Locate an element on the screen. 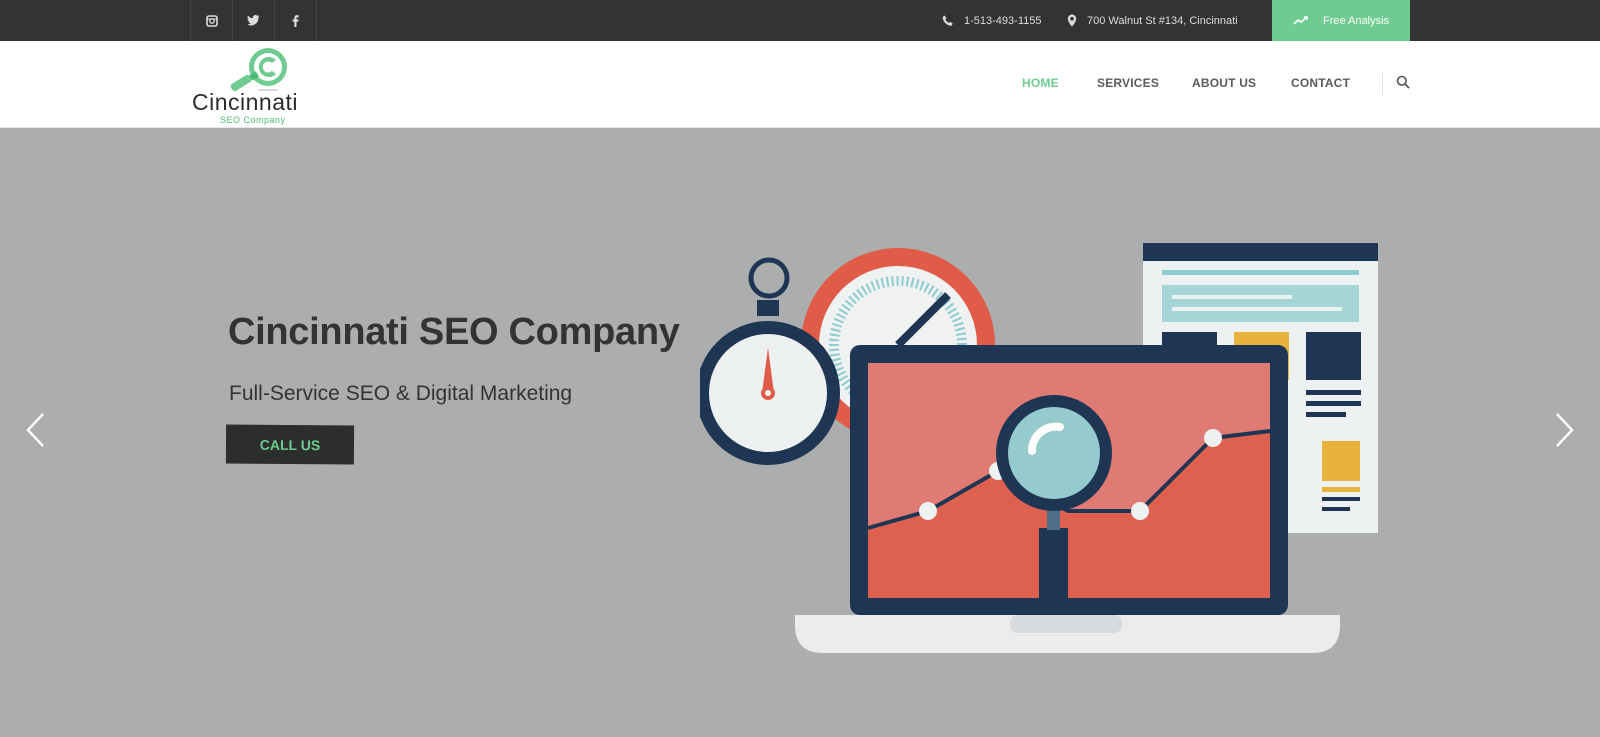 The width and height of the screenshot is (1600, 737). nav-services: SERVICES is located at coordinates (1128, 83).